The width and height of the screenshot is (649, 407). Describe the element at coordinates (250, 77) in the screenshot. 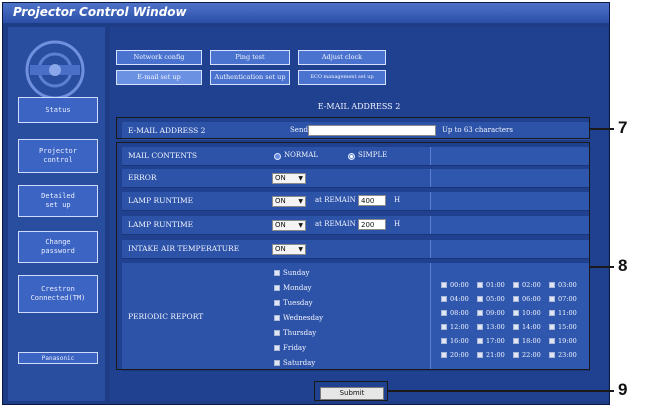

I see `tab-authentication-set-up: Authentication set up` at that location.